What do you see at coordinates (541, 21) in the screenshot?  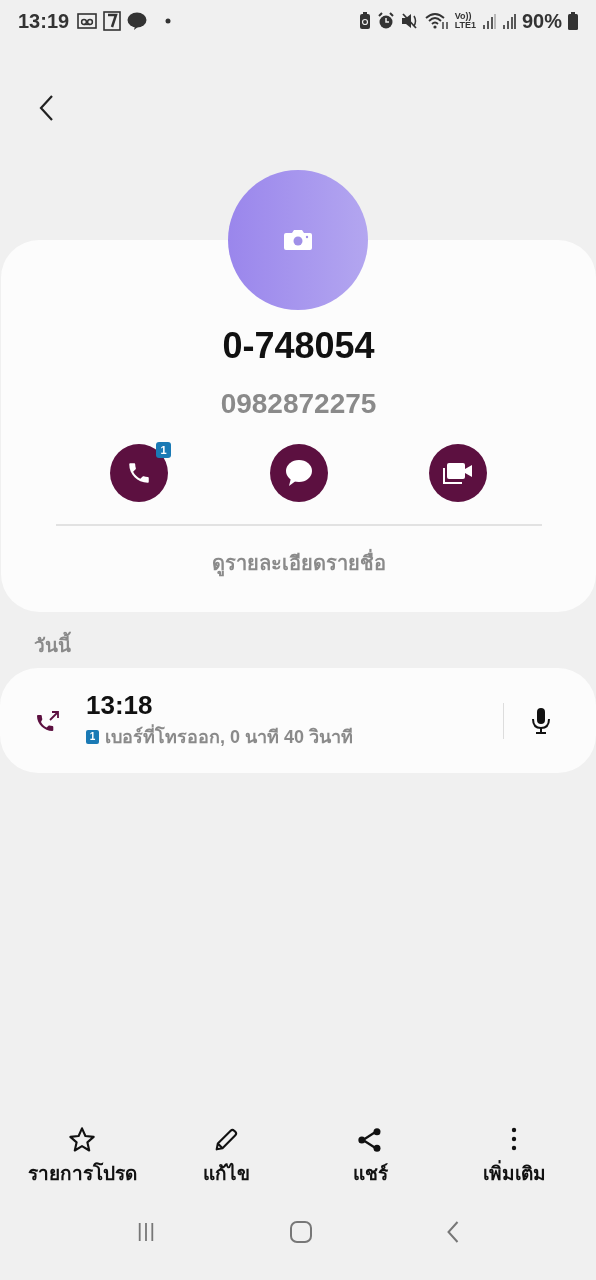 I see `battery-percent: 90%` at bounding box center [541, 21].